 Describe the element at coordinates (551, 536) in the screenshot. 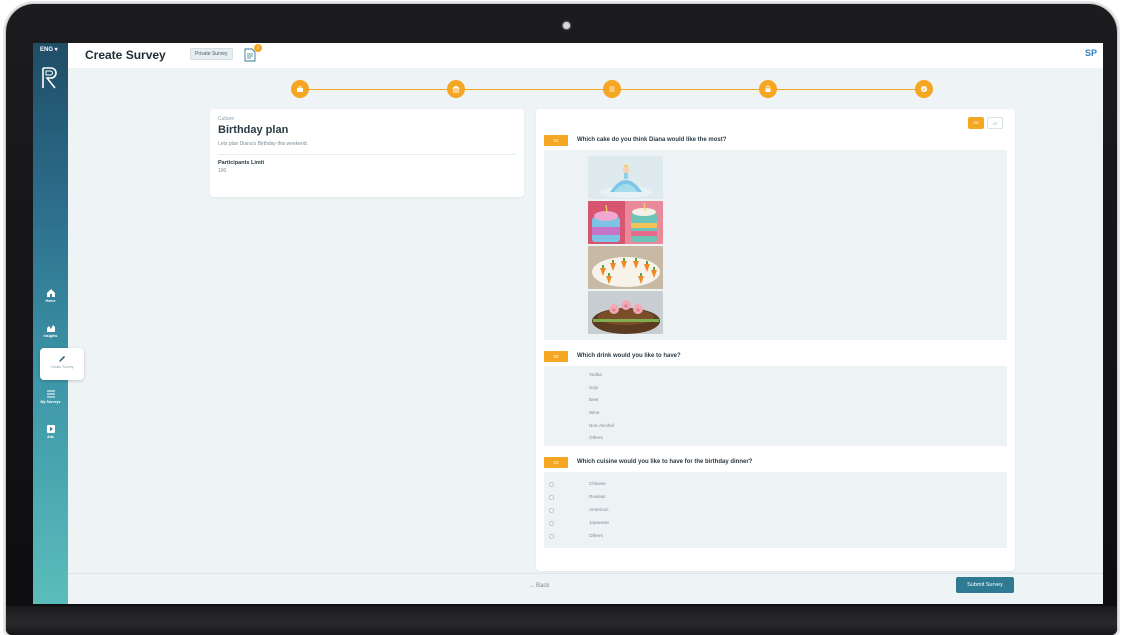

I see `radio-others` at that location.